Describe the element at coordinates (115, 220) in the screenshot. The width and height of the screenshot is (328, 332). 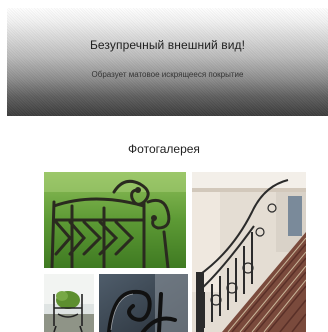
I see `gallery-photo-bench` at that location.